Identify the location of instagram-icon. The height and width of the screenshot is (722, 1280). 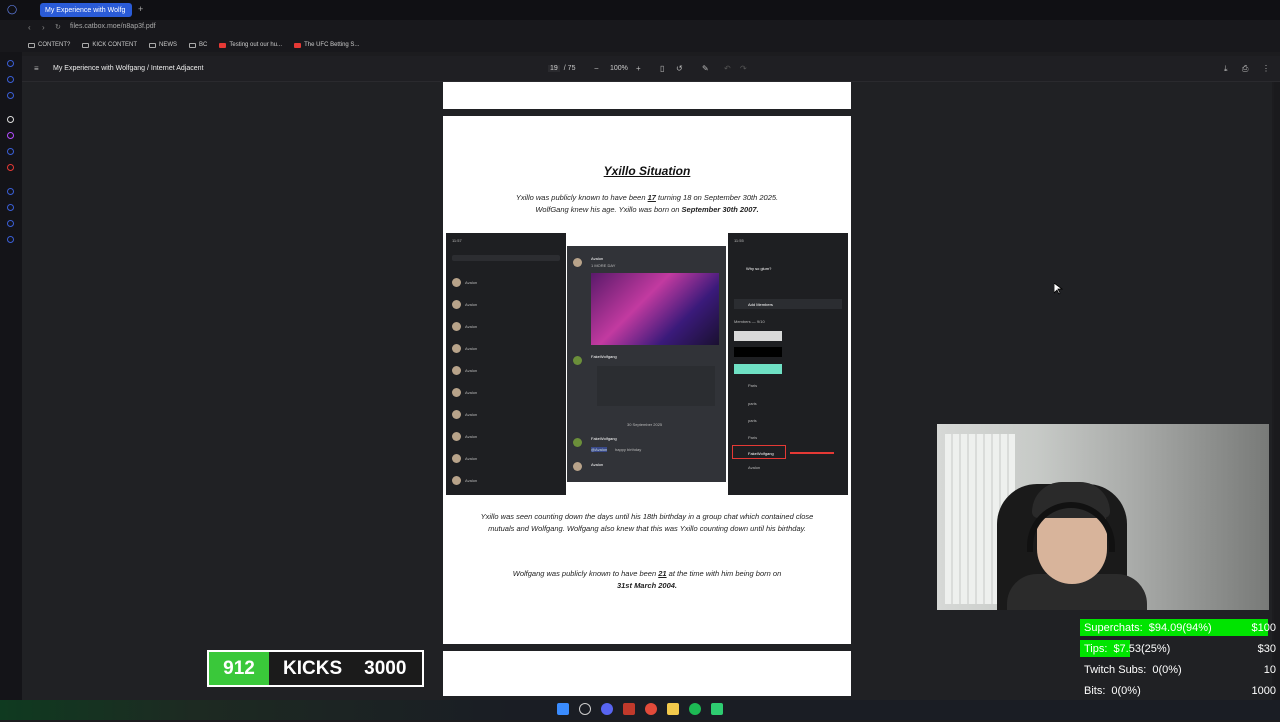
(10, 167).